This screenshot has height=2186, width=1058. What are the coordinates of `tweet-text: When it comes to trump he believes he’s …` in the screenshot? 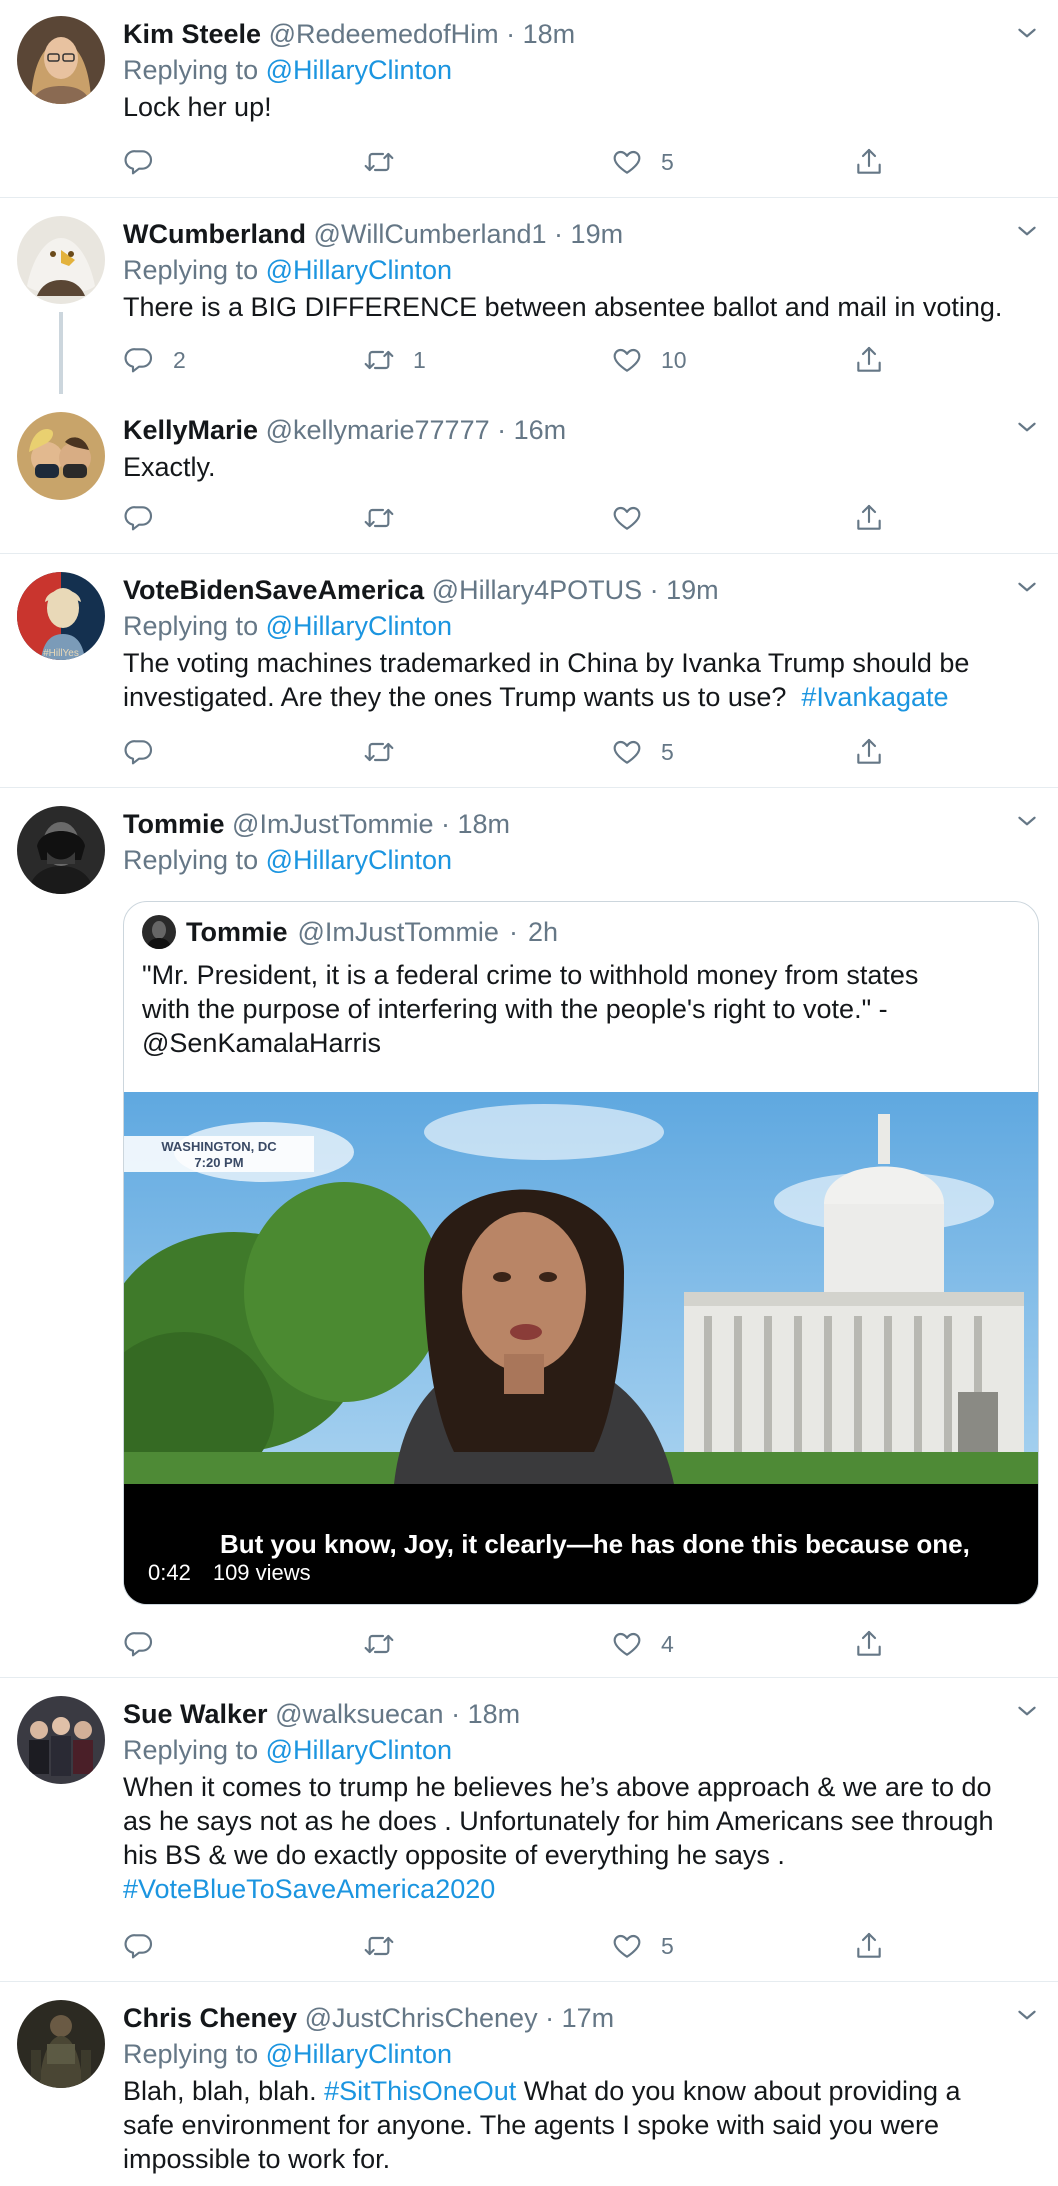 It's located at (579, 1838).